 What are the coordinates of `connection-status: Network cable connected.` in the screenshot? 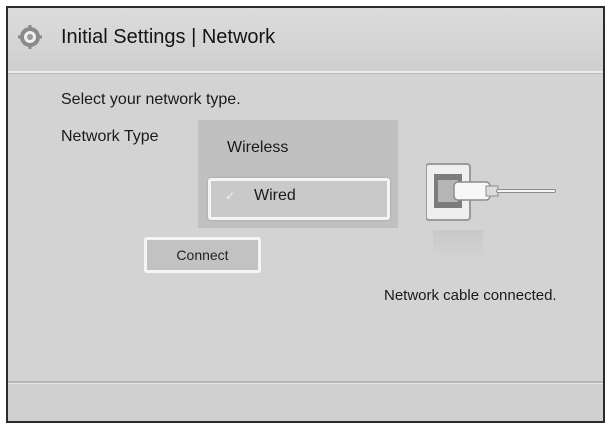 It's located at (470, 295).